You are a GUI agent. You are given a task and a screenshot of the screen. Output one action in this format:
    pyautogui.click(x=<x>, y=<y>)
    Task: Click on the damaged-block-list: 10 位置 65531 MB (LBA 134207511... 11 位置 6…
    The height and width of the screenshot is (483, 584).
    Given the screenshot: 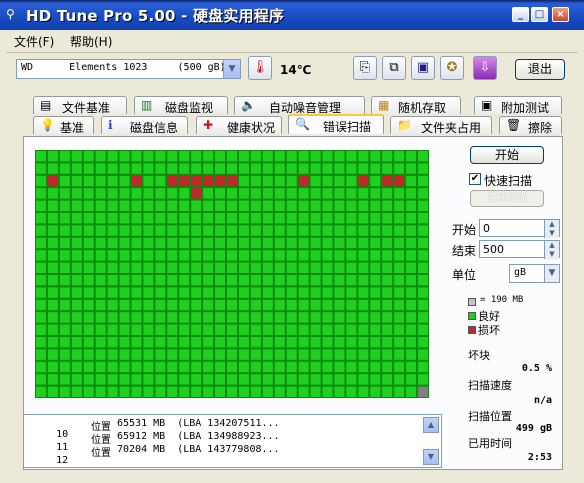 What is the action you would take?
    pyautogui.click(x=232, y=441)
    